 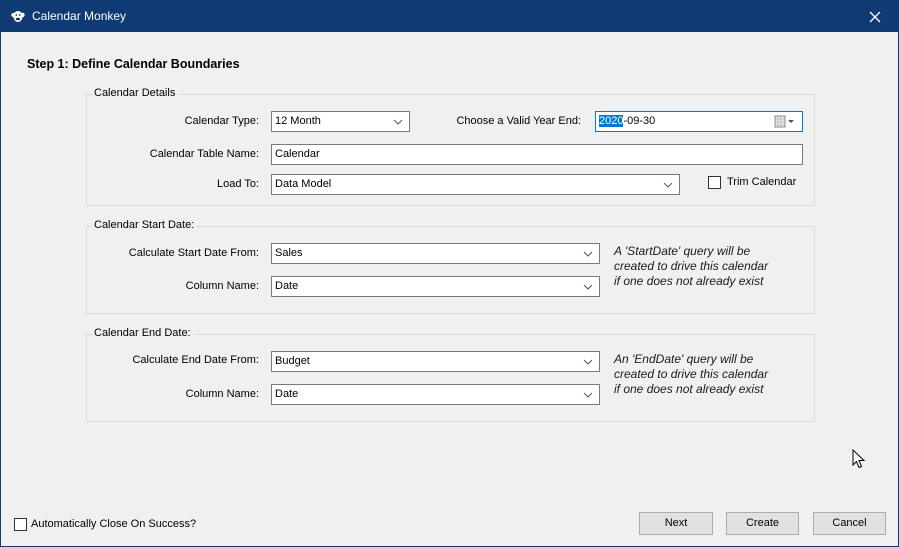 I want to click on window-title: Calendar Monkey, so click(x=79, y=16).